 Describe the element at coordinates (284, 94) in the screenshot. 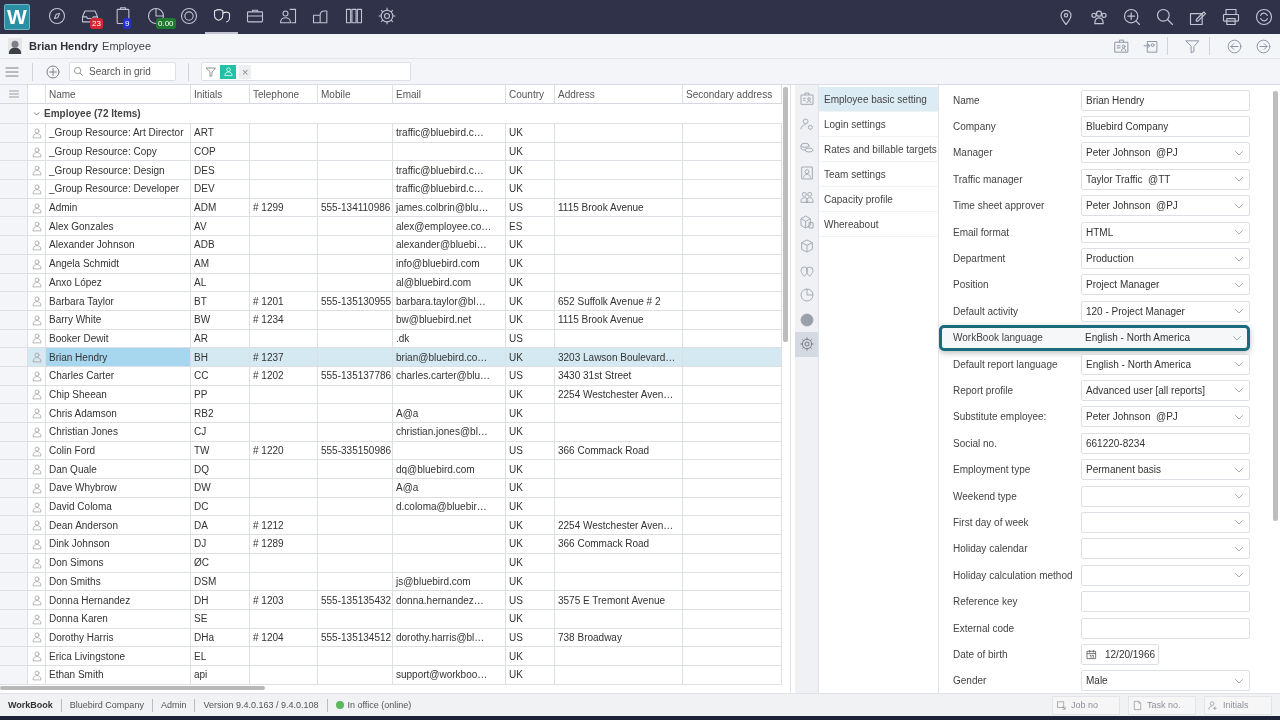

I see `column-header: Telephone` at that location.